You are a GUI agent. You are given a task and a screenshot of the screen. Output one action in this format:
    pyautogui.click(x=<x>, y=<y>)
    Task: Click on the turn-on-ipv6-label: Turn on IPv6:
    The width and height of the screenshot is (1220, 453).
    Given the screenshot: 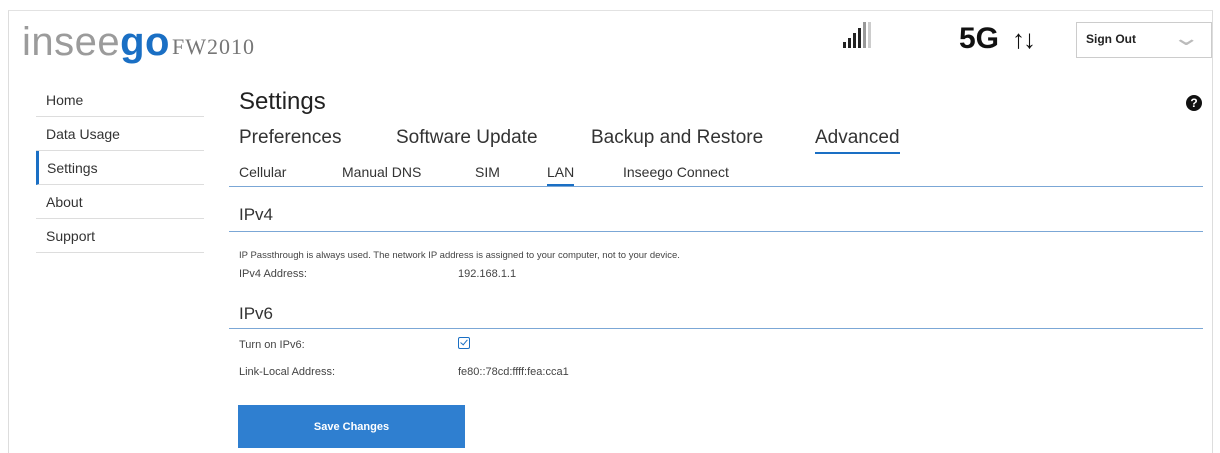 What is the action you would take?
    pyautogui.click(x=272, y=345)
    